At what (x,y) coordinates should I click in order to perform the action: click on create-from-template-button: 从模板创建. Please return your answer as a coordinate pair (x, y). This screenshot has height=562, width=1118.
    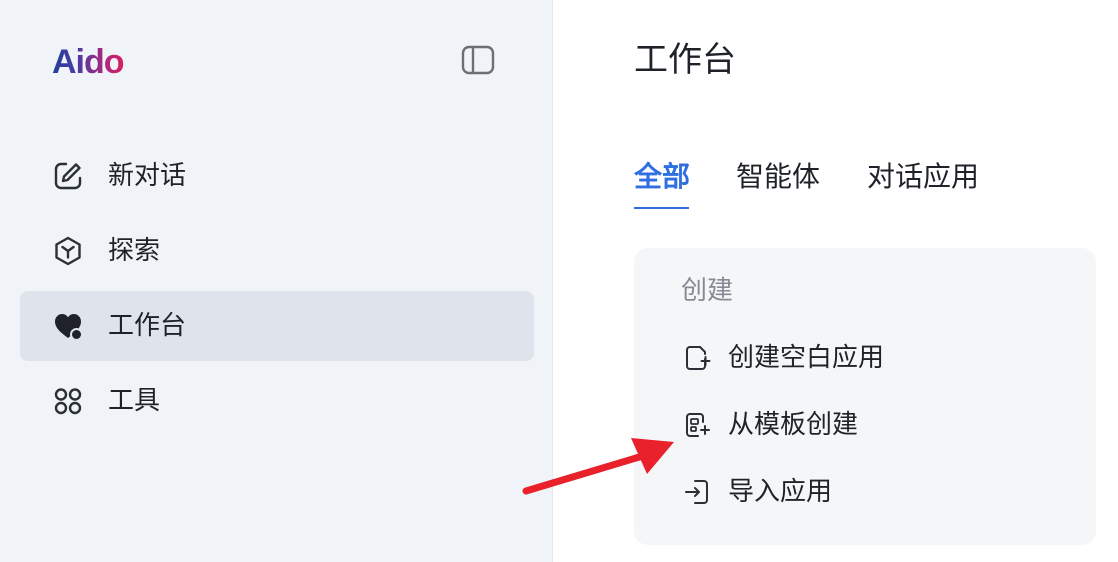
    Looking at the image, I should click on (868, 425).